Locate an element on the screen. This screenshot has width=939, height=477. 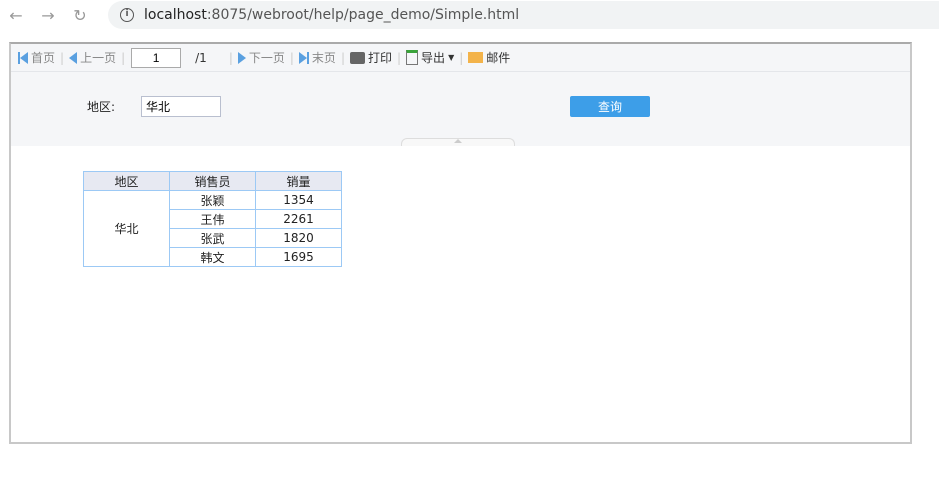
table-row: 华北 张颖 1354 is located at coordinates (212, 228).